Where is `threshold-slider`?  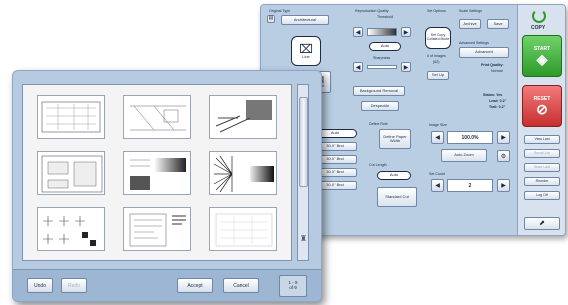
threshold-slider is located at coordinates (382, 32).